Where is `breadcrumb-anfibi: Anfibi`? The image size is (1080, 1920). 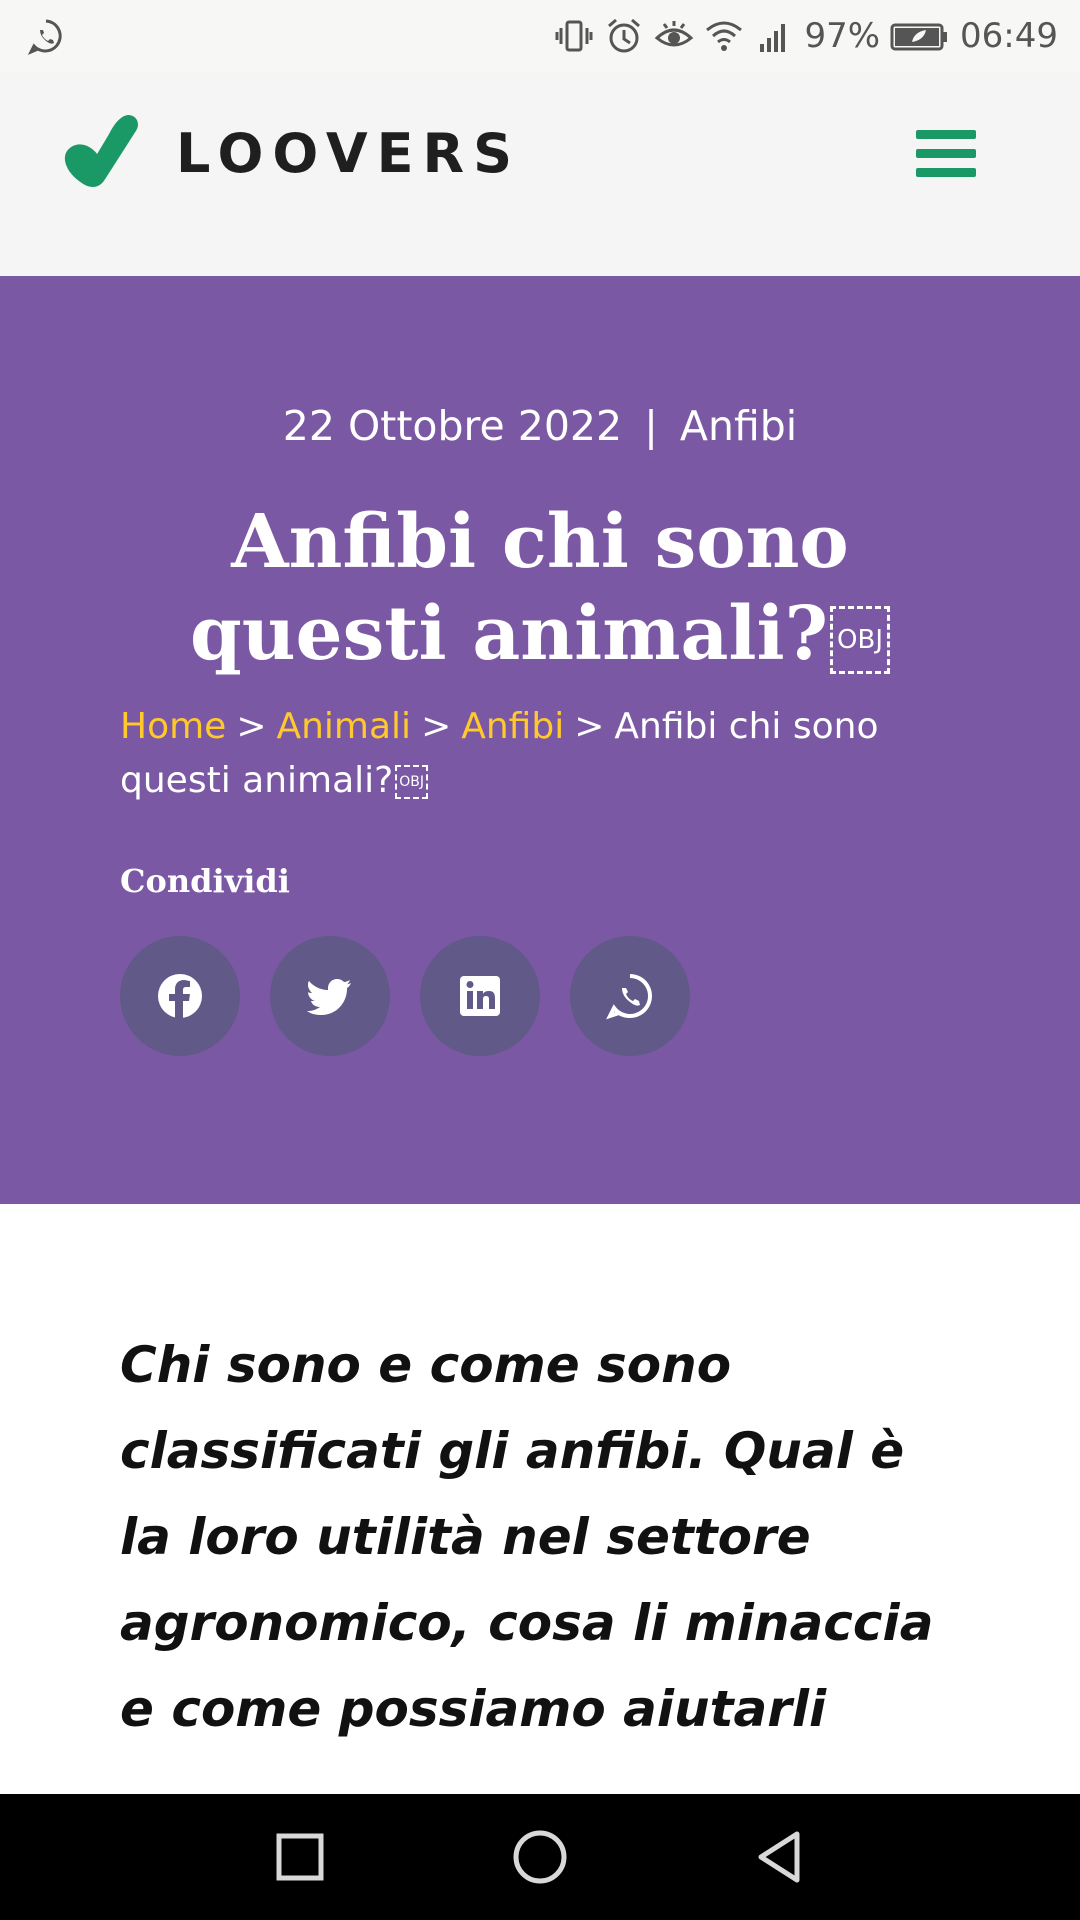 breadcrumb-anfibi: Anfibi is located at coordinates (512, 726).